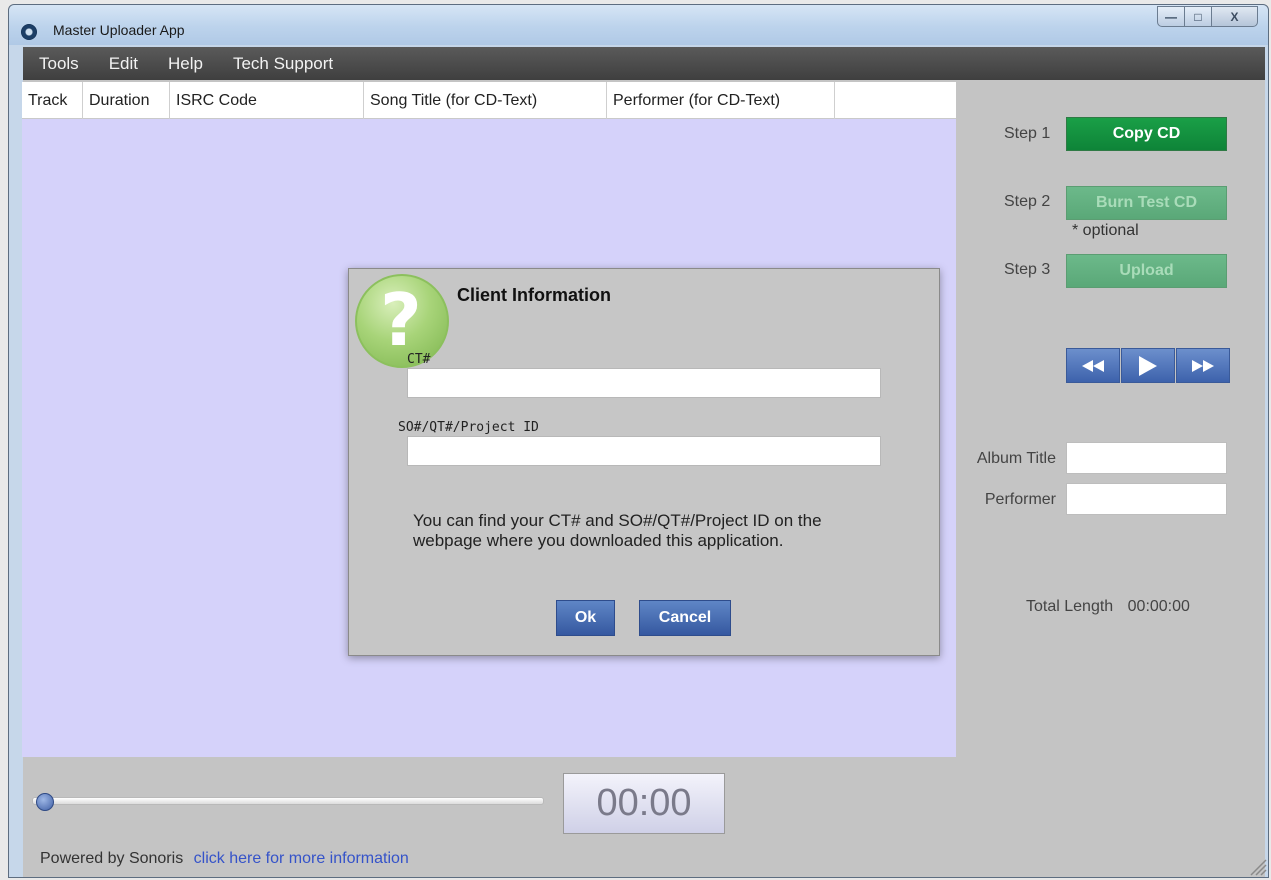 The image size is (1271, 880). What do you see at coordinates (112, 858) in the screenshot?
I see `powered-by-text: Powered by Sonoris` at bounding box center [112, 858].